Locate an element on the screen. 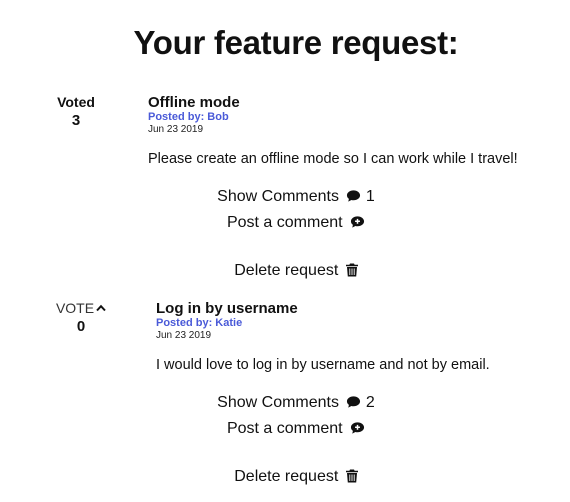  comment-count: 2 is located at coordinates (370, 402).